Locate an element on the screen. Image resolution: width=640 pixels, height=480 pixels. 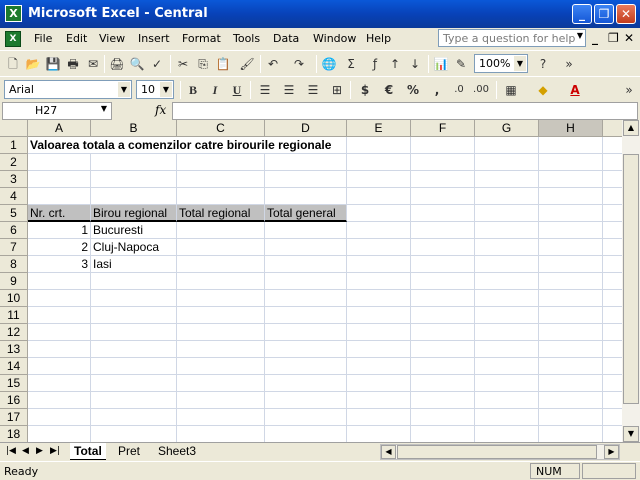
close-button: ✕ is located at coordinates (626, 14).